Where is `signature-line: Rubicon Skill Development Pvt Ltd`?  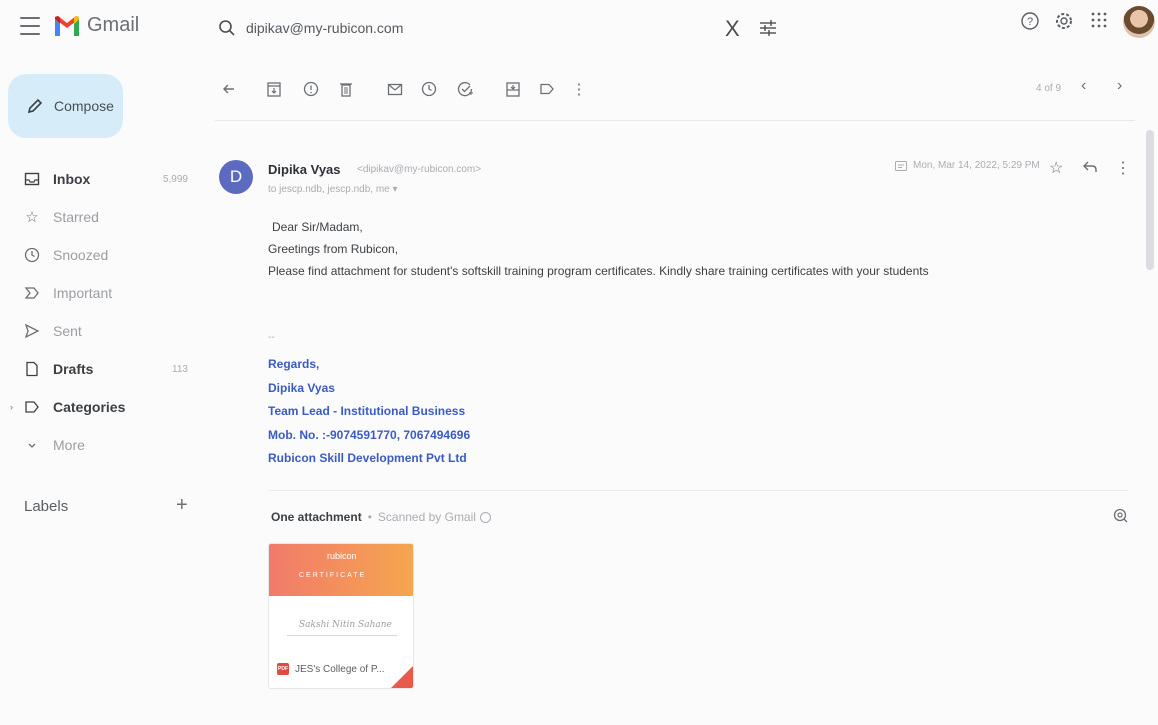
signature-line: Rubicon Skill Development Pvt Ltd is located at coordinates (367, 458).